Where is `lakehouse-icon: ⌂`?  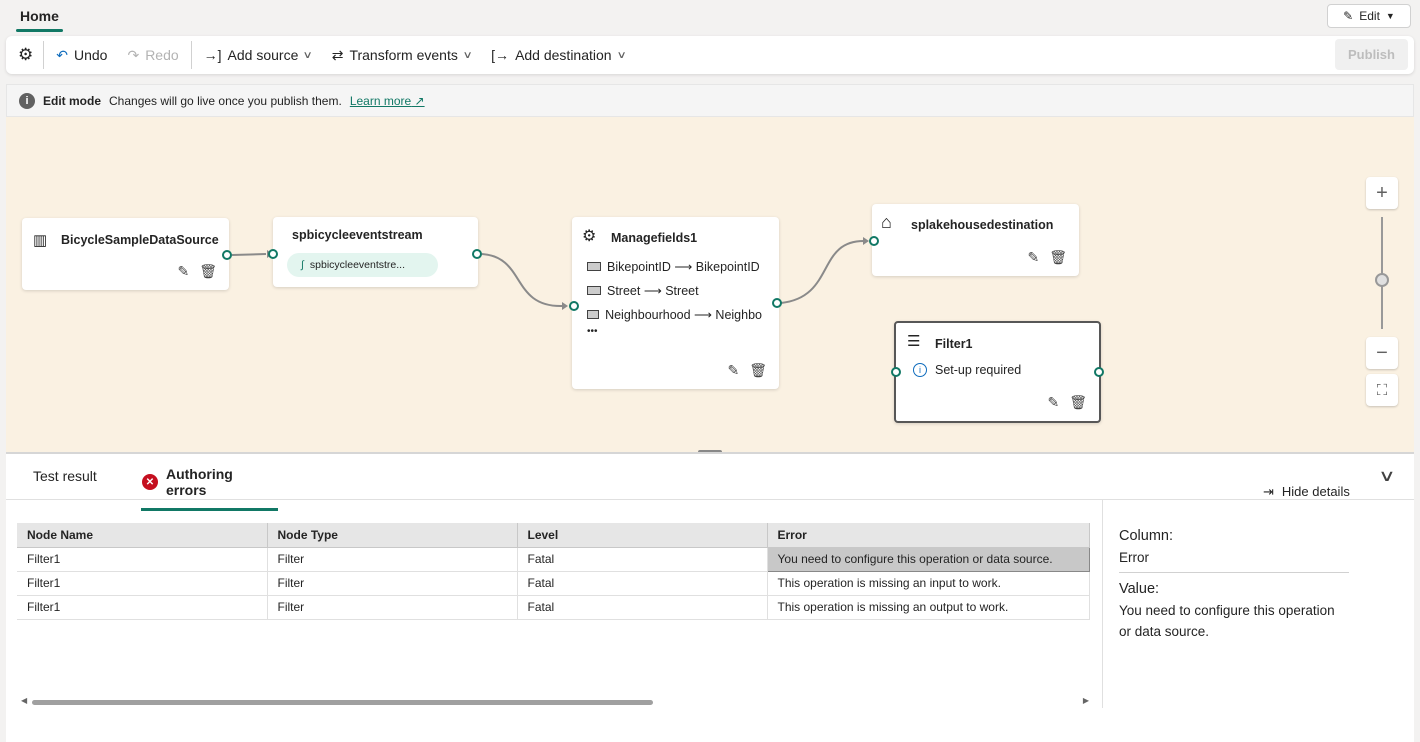 lakehouse-icon: ⌂ is located at coordinates (886, 222).